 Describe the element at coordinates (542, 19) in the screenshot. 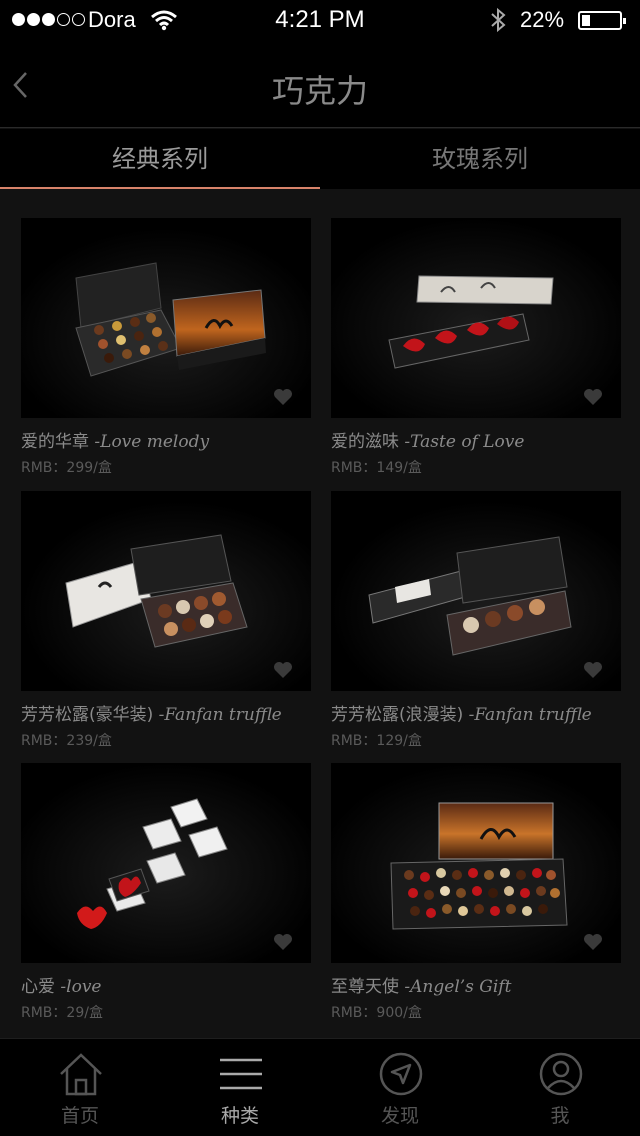

I see `battery-percentage: 22%` at that location.